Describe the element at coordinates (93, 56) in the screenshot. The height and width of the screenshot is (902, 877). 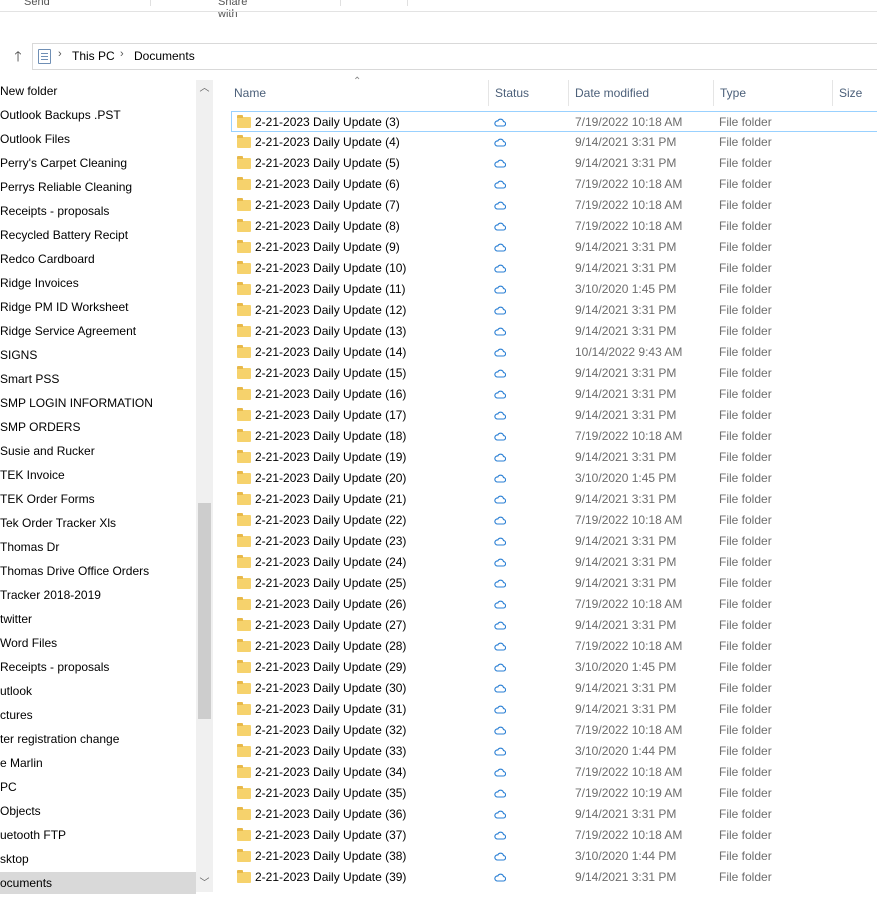
I see `breadcrumb-this-pc: This PC` at that location.